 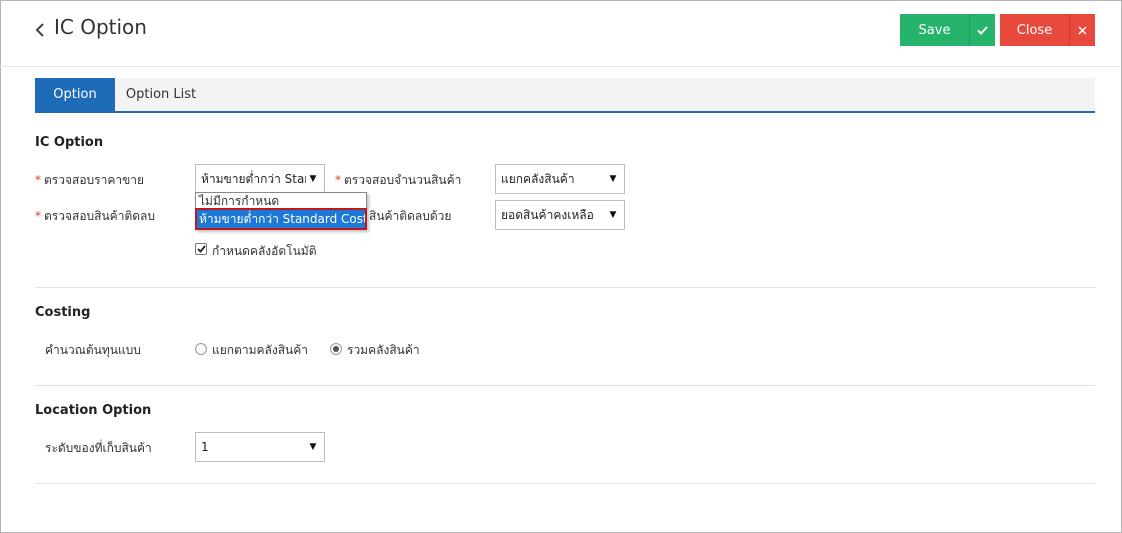 I want to click on costing-method-label: คำนวณต้นทุนแบบ, so click(x=93, y=350).